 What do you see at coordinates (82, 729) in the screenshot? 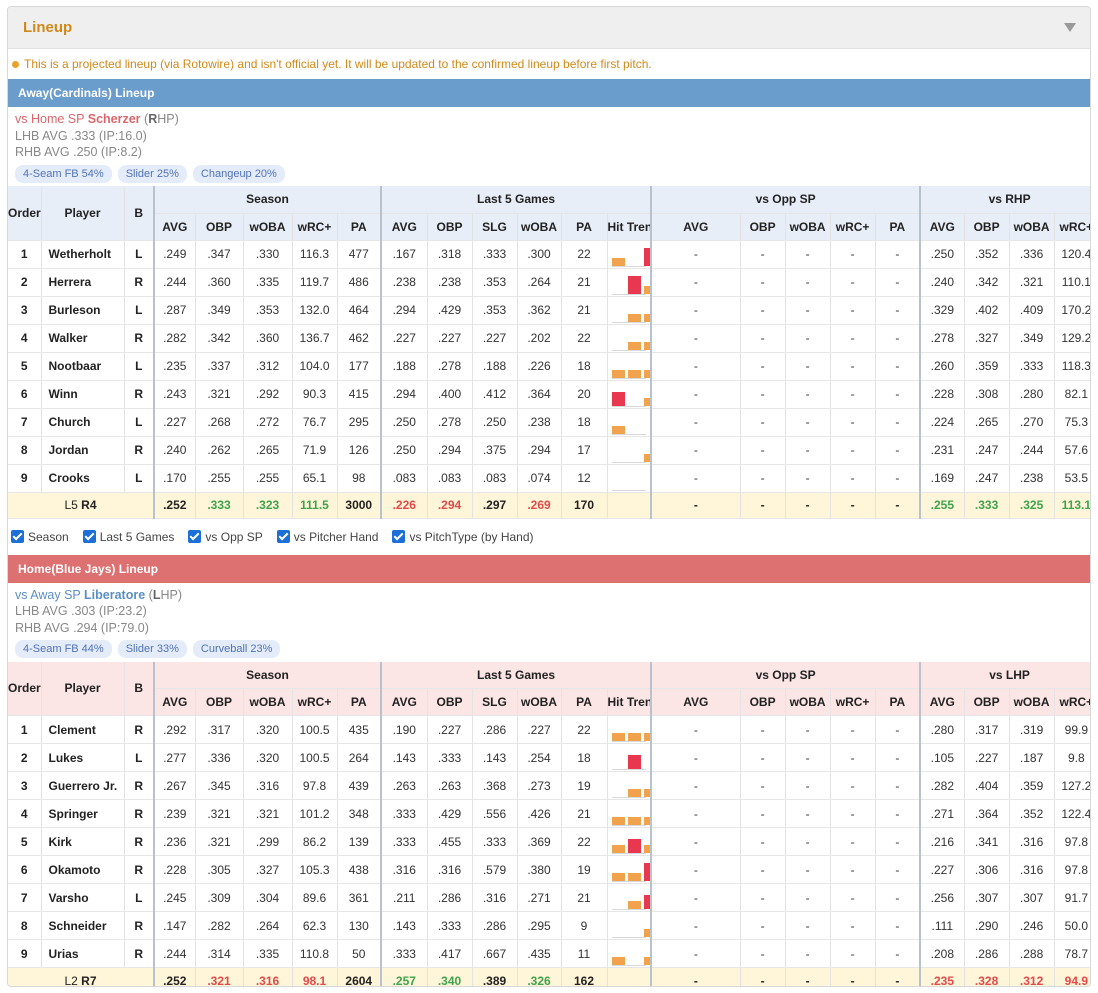
I see `player-name: Clement` at bounding box center [82, 729].